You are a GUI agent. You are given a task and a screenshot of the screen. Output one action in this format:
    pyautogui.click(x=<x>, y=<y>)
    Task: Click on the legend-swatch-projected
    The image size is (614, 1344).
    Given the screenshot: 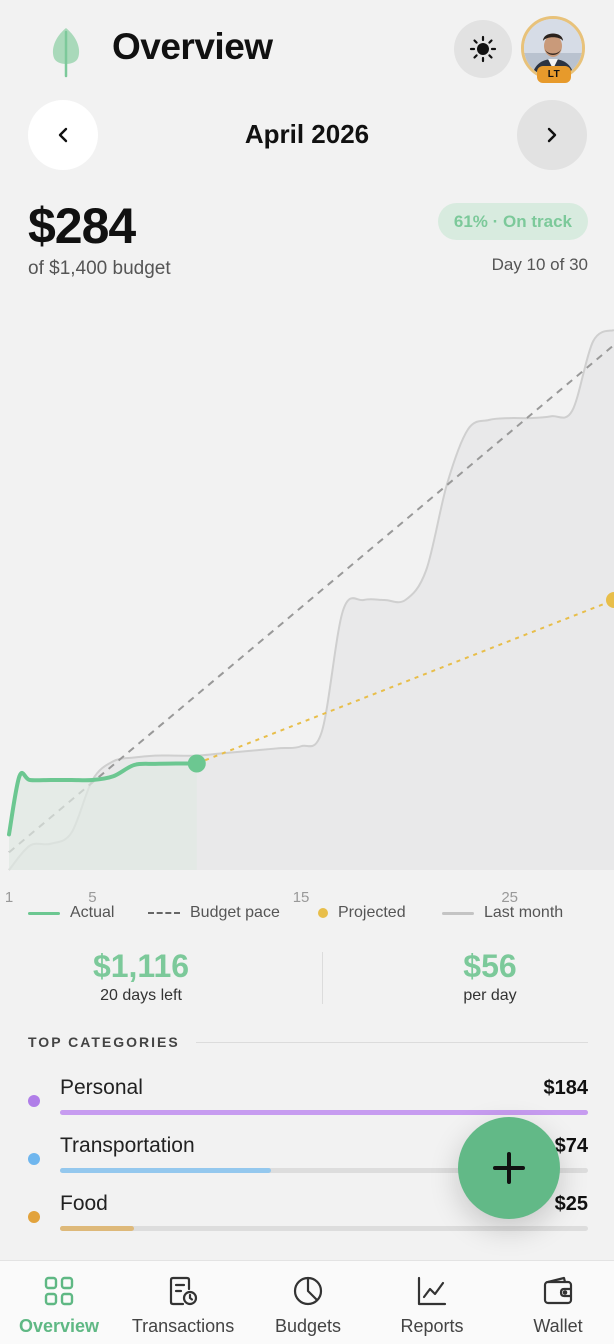 What is the action you would take?
    pyautogui.click(x=323, y=913)
    